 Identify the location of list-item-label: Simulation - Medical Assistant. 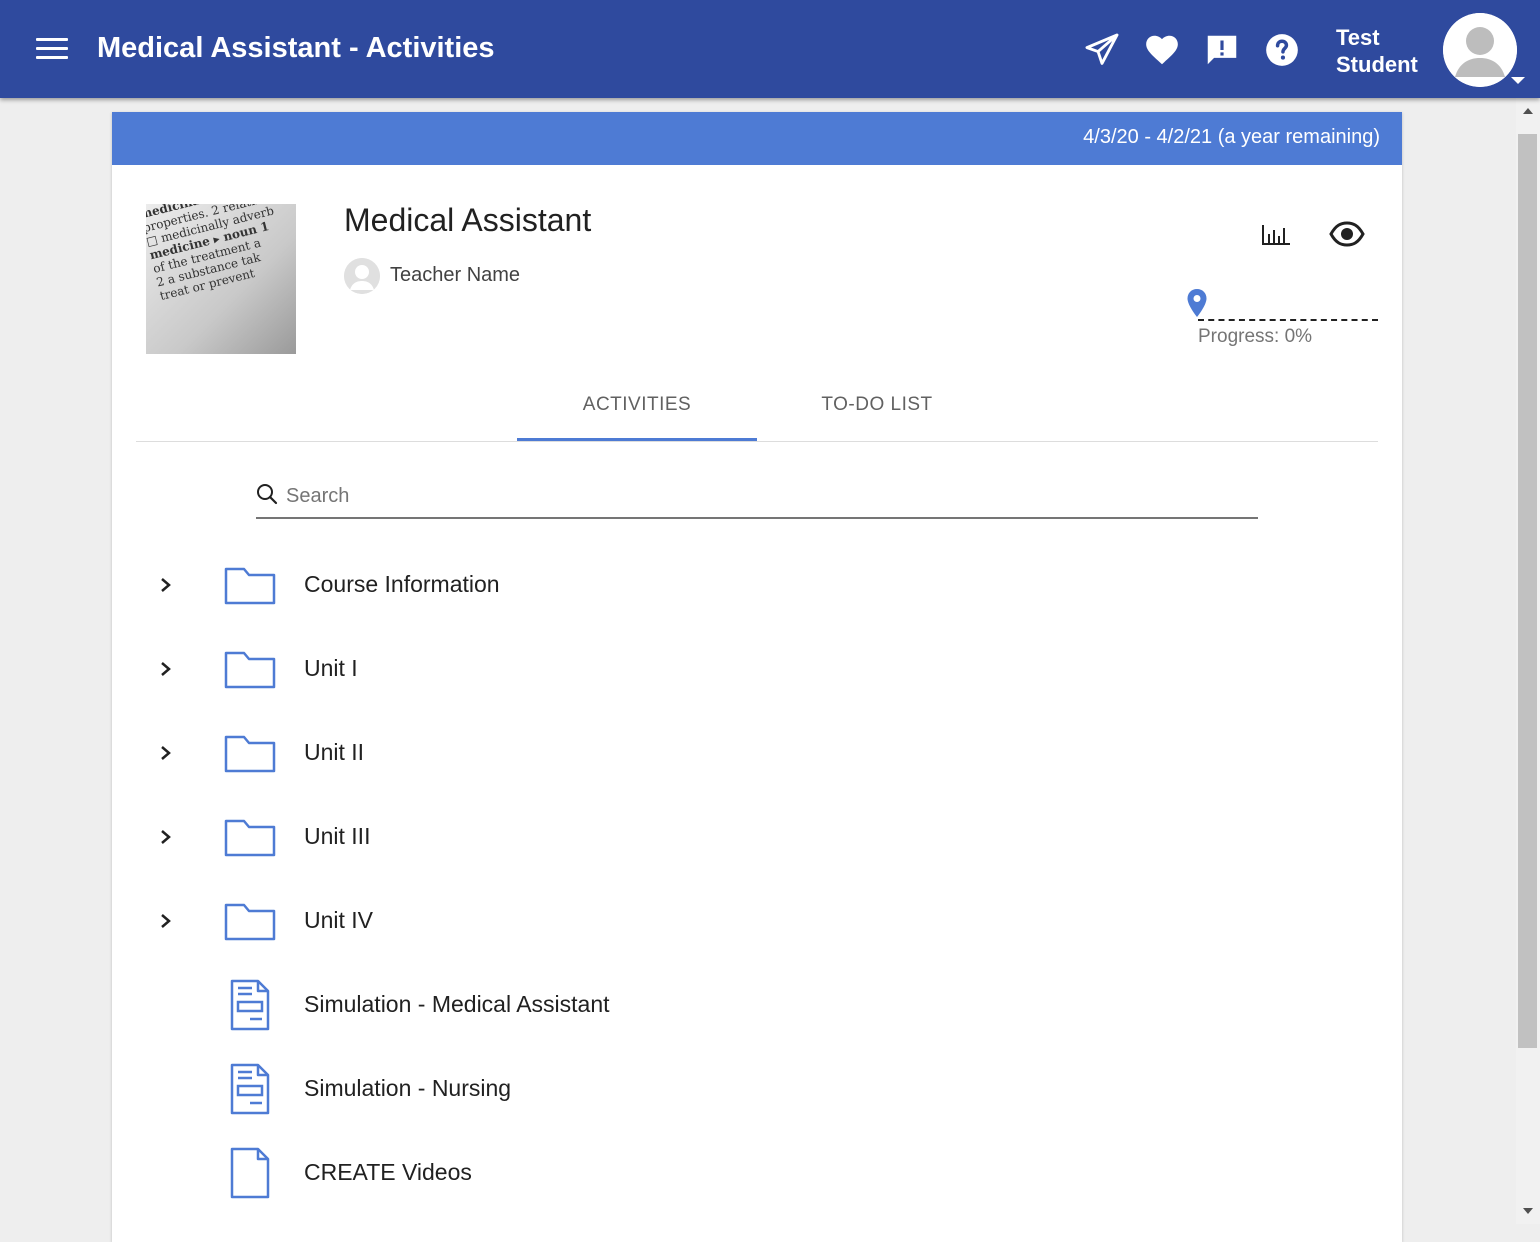
(457, 1004).